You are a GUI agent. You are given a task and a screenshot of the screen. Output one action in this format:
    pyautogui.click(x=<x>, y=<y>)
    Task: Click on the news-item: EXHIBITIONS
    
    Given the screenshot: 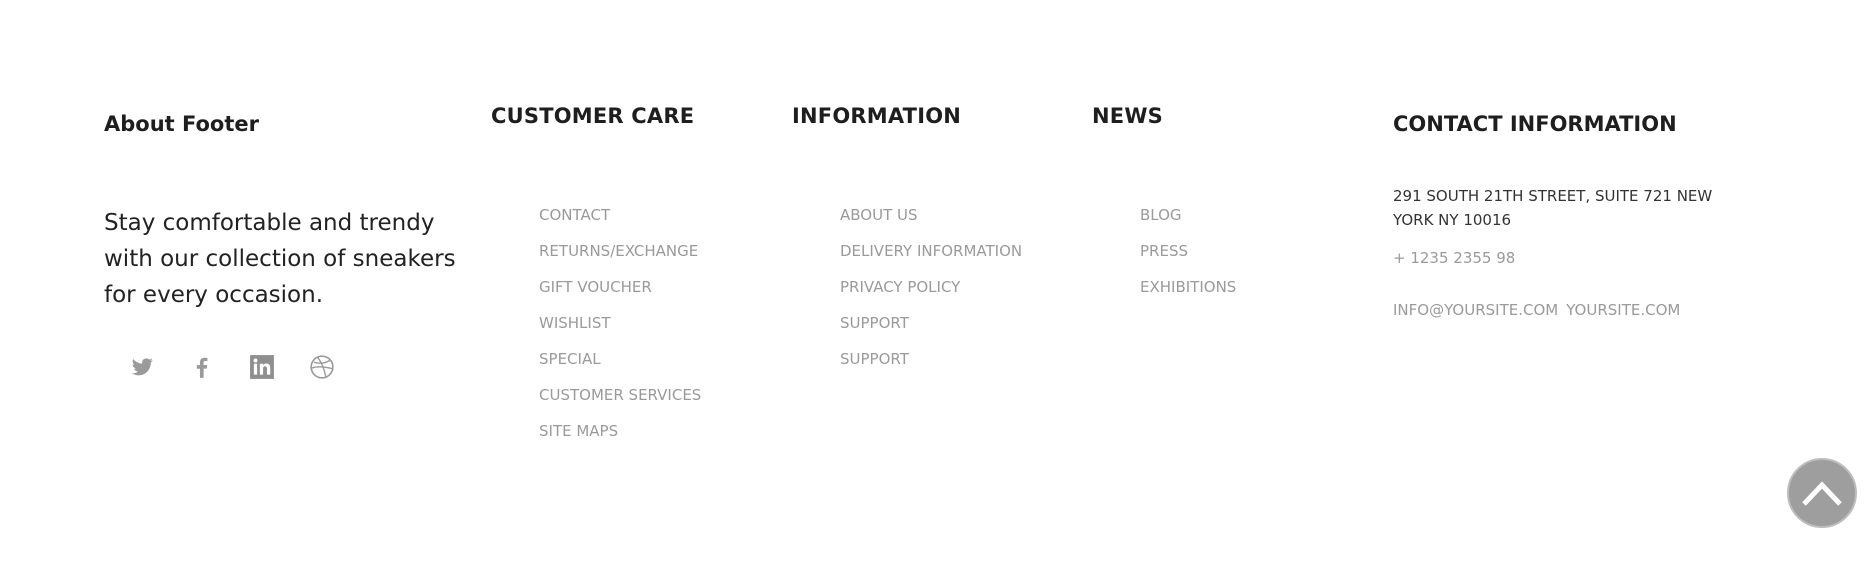 What is the action you would take?
    pyautogui.click(x=1188, y=295)
    